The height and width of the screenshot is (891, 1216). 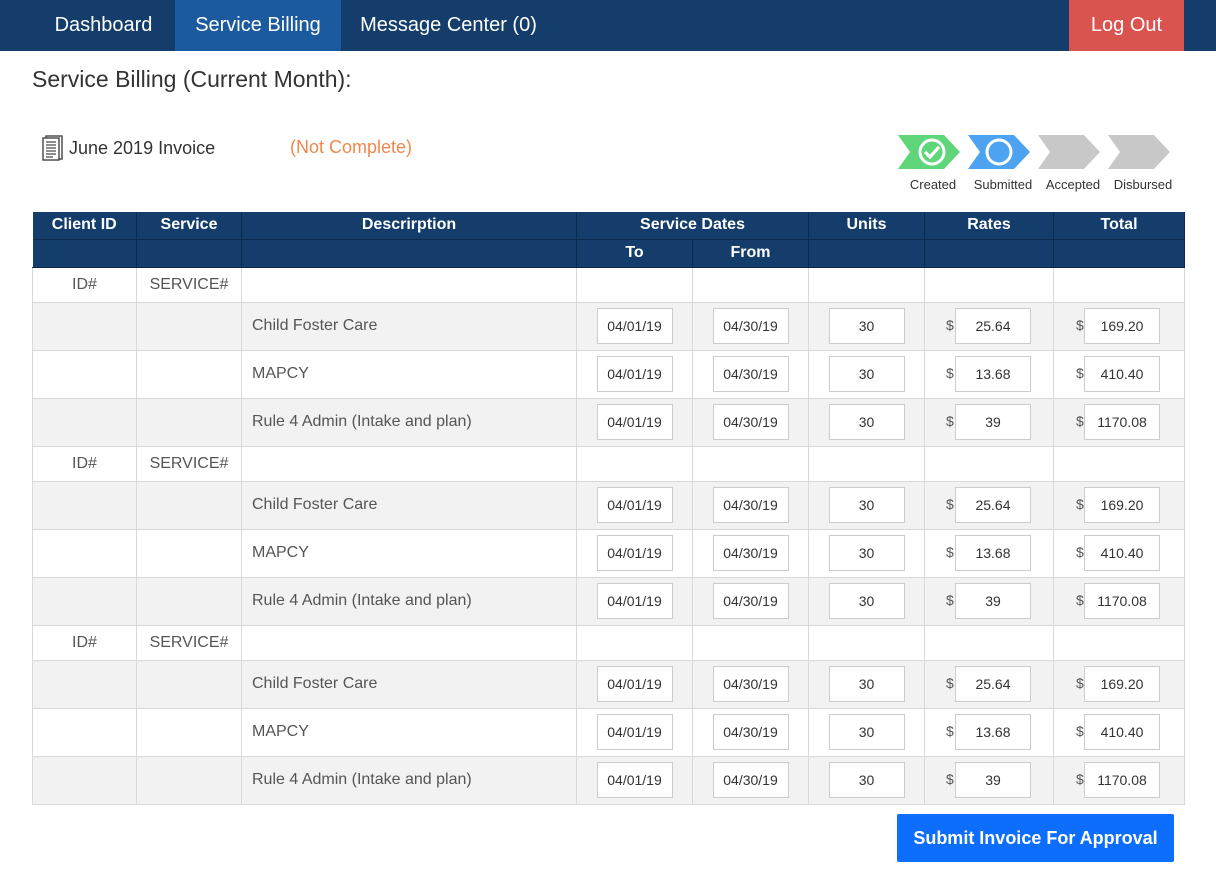 I want to click on client-row: ID# SERVICE#, so click(x=608, y=642).